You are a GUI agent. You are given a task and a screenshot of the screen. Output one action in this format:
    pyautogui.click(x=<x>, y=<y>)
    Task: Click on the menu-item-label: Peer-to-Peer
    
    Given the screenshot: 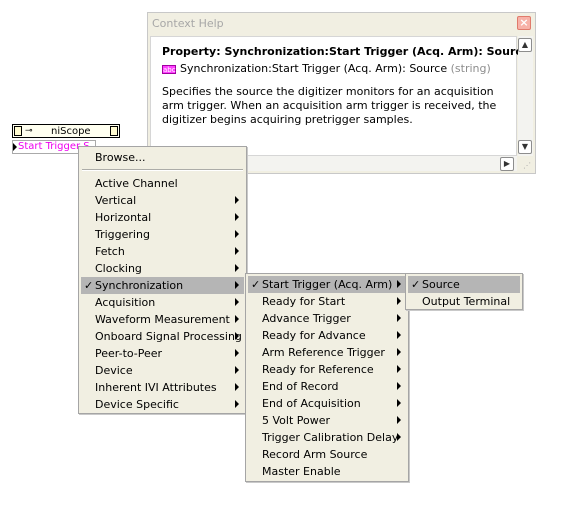 What is the action you would take?
    pyautogui.click(x=129, y=353)
    